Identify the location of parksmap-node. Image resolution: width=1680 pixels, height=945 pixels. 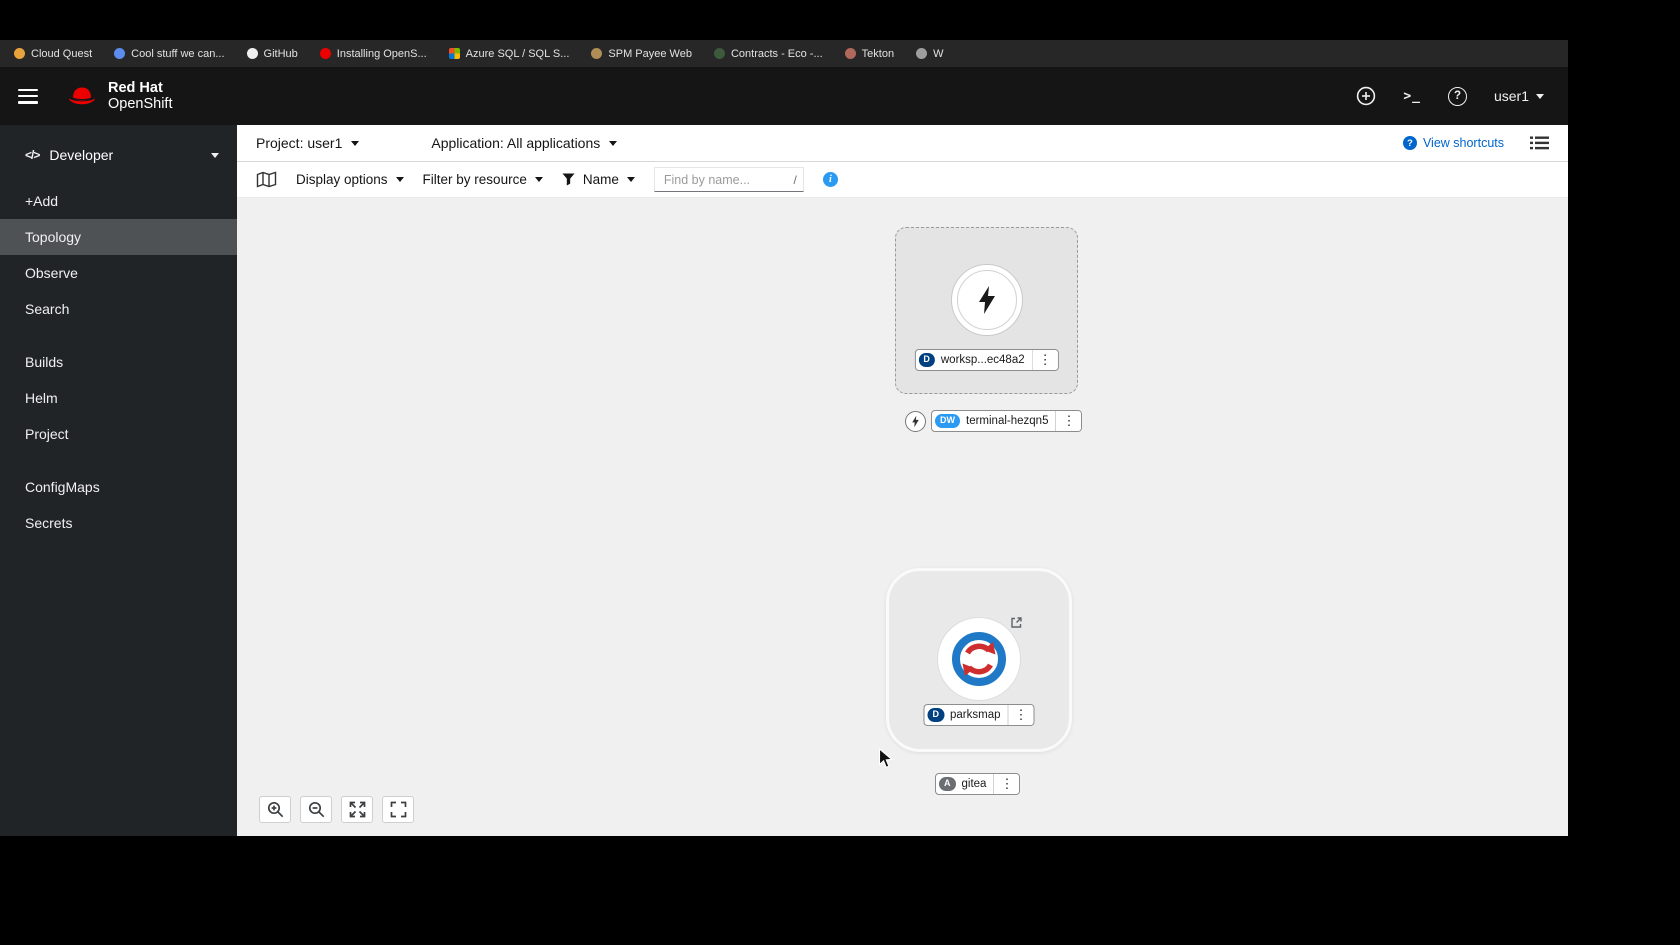
(980, 658).